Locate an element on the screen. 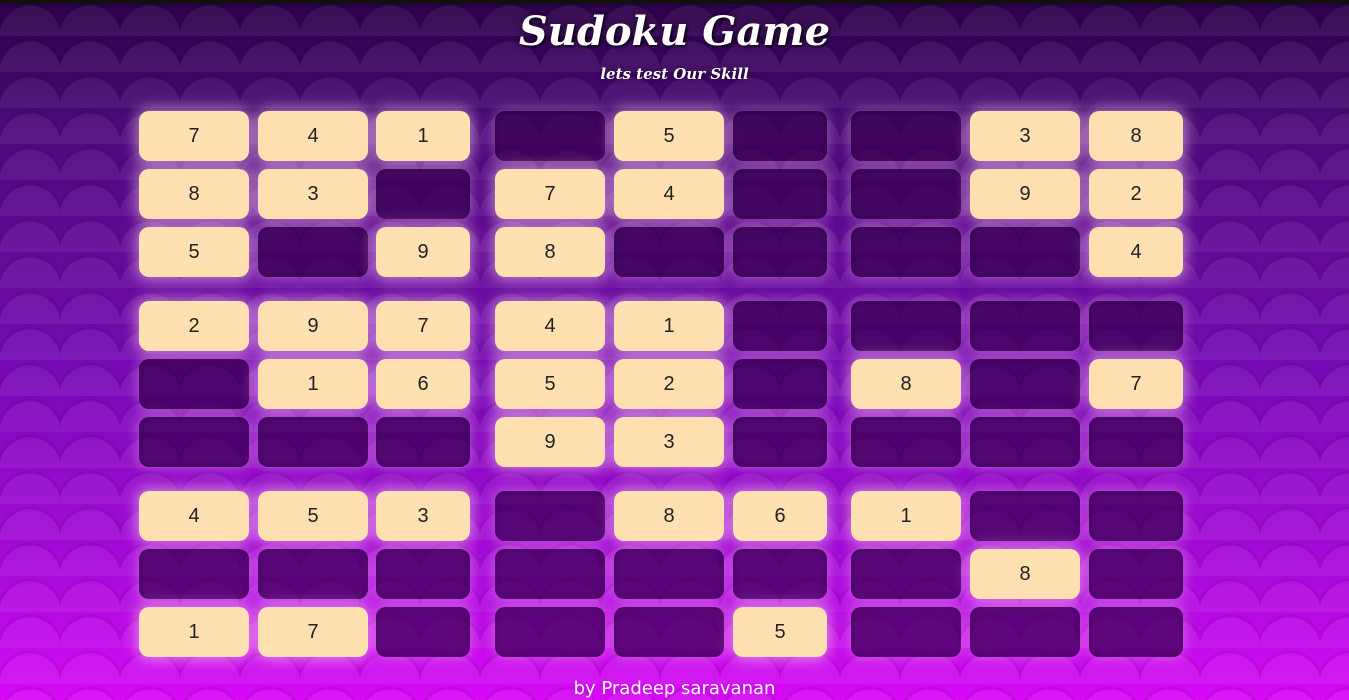  sudoku-cell-r7-c6: 6 is located at coordinates (780, 516).